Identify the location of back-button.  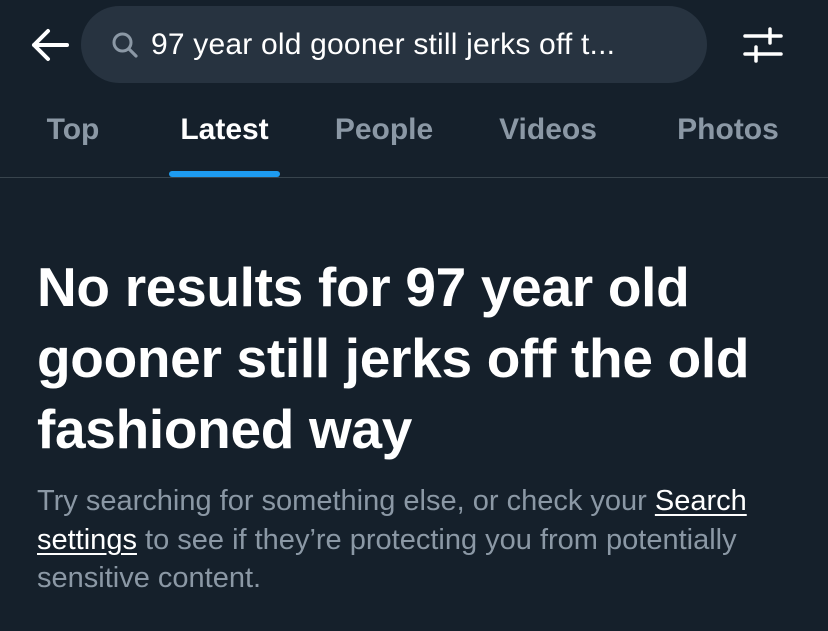
(49, 45).